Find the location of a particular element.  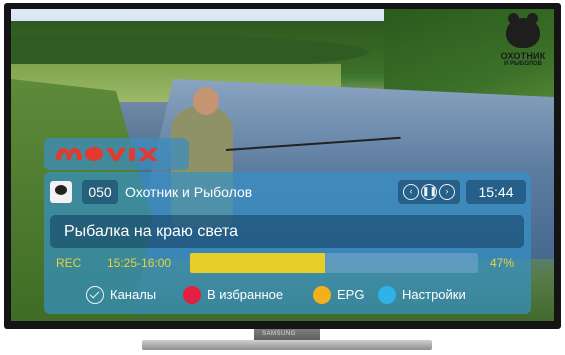

channel-name: Охотник и Рыболов is located at coordinates (189, 192).